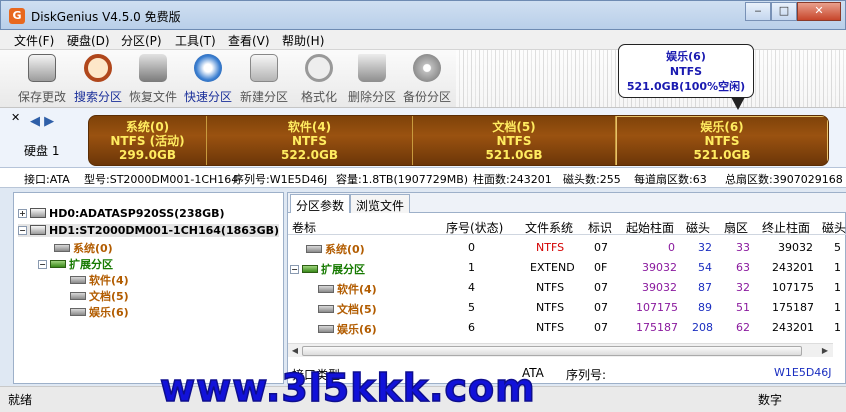  Describe the element at coordinates (825, 351) in the screenshot. I see `scroll-right-icon: ▶` at that location.